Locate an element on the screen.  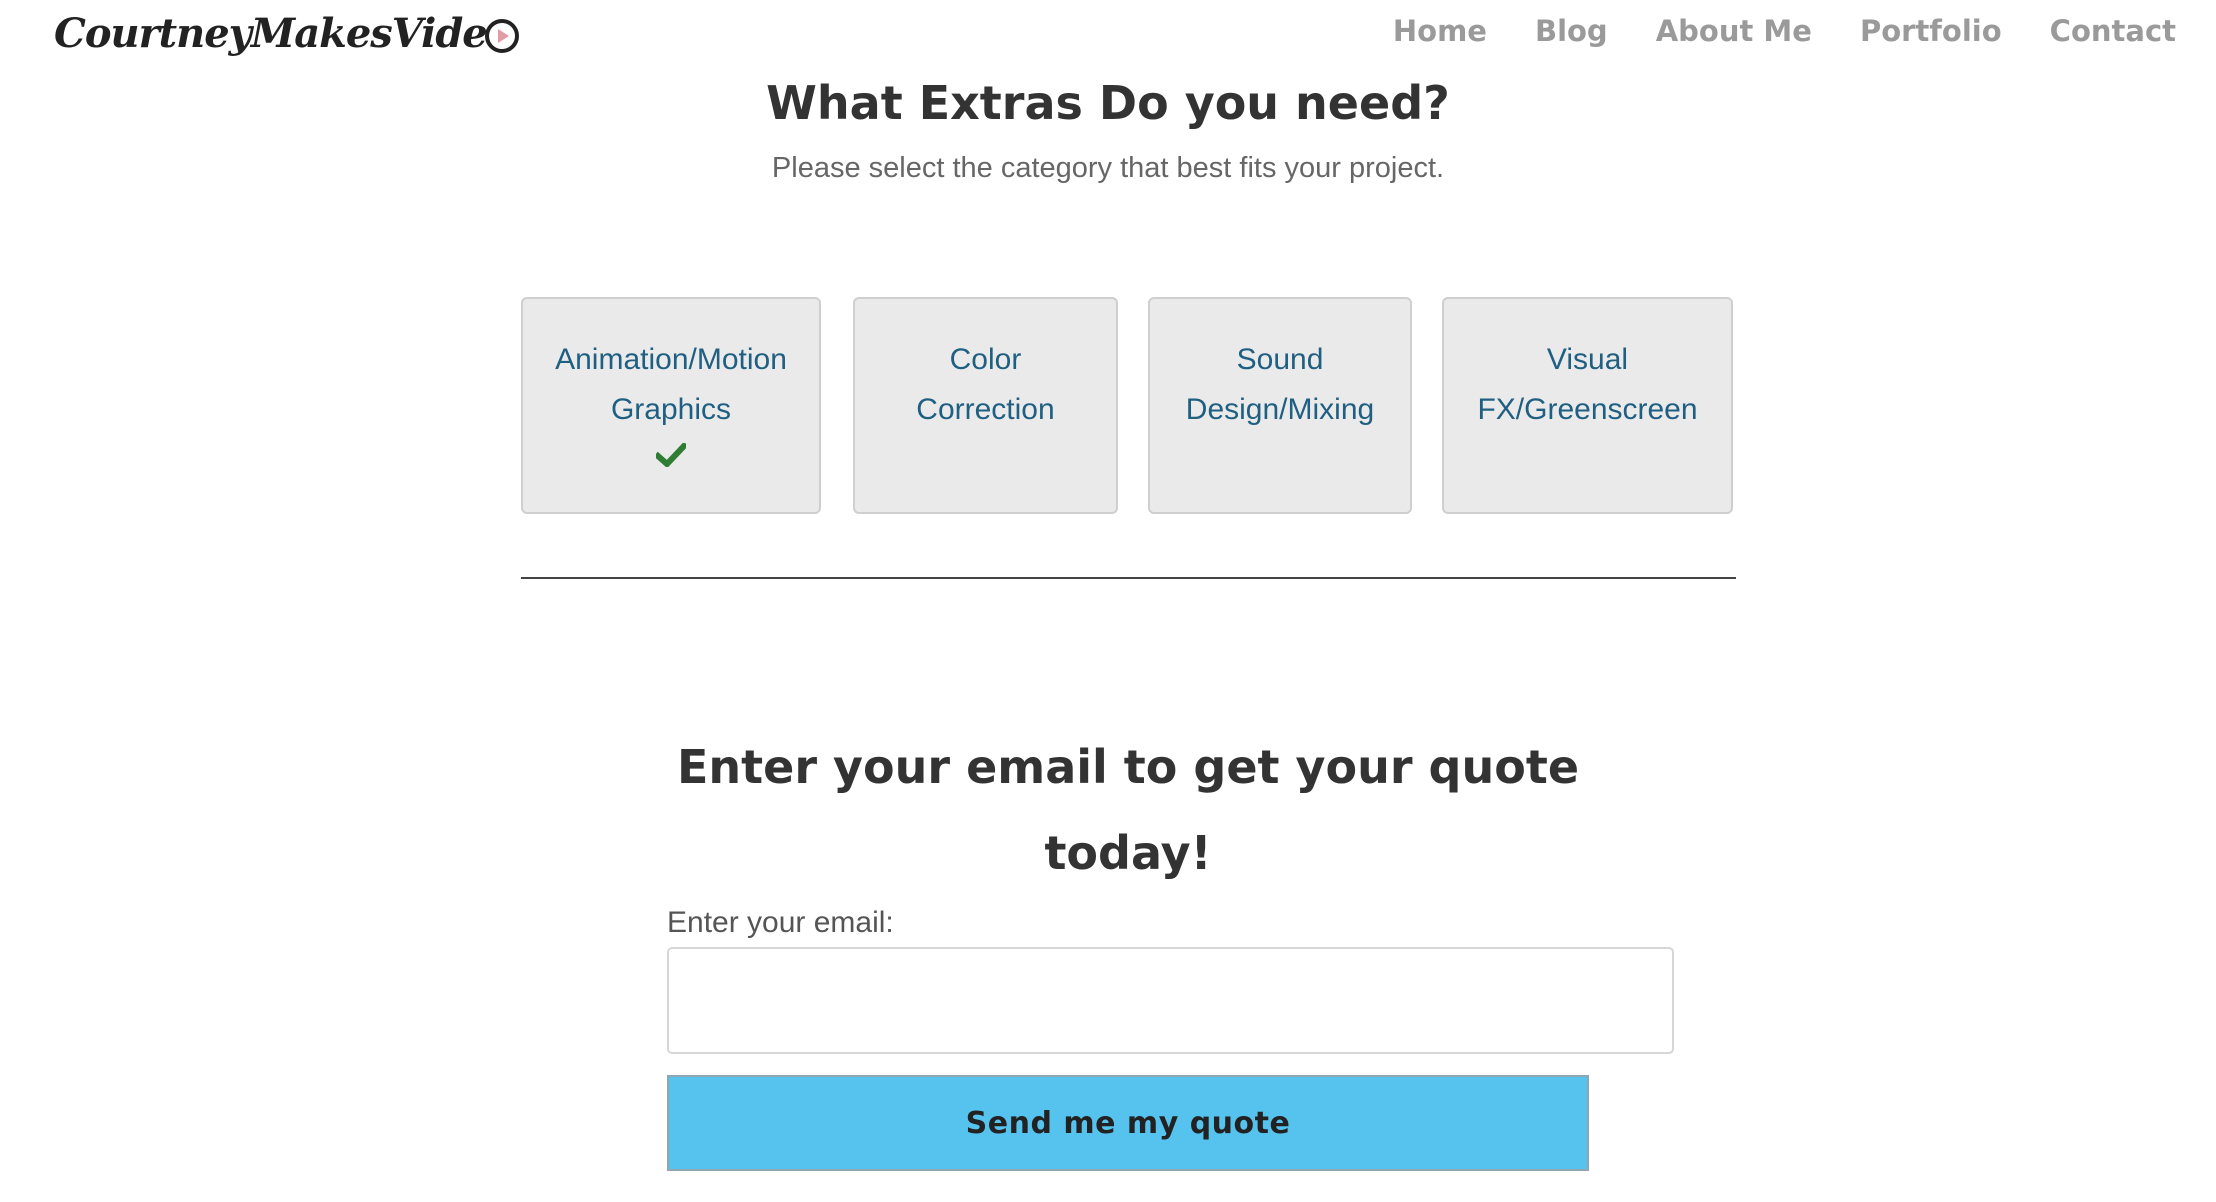
quote-heading-line1: Enter your email to get your quote is located at coordinates (1128, 767).